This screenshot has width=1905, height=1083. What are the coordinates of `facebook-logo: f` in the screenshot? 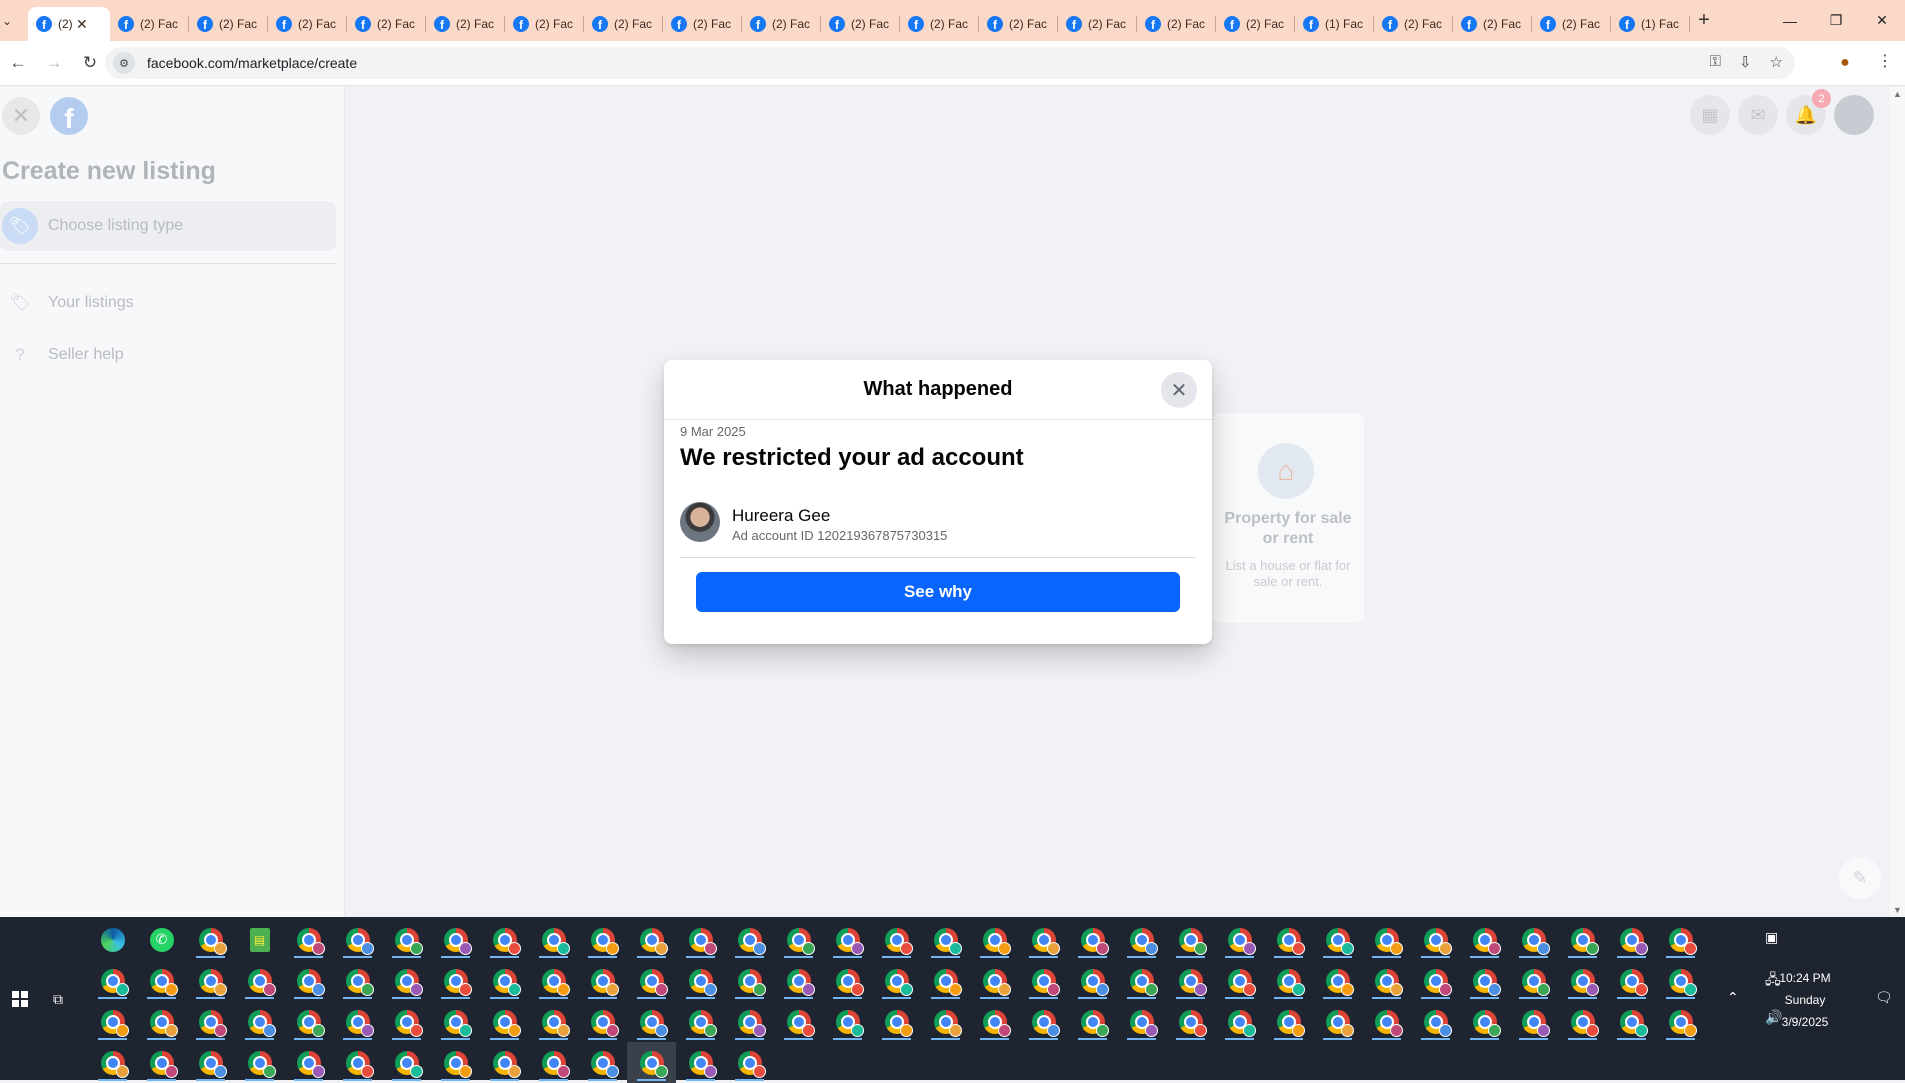 It's located at (69, 116).